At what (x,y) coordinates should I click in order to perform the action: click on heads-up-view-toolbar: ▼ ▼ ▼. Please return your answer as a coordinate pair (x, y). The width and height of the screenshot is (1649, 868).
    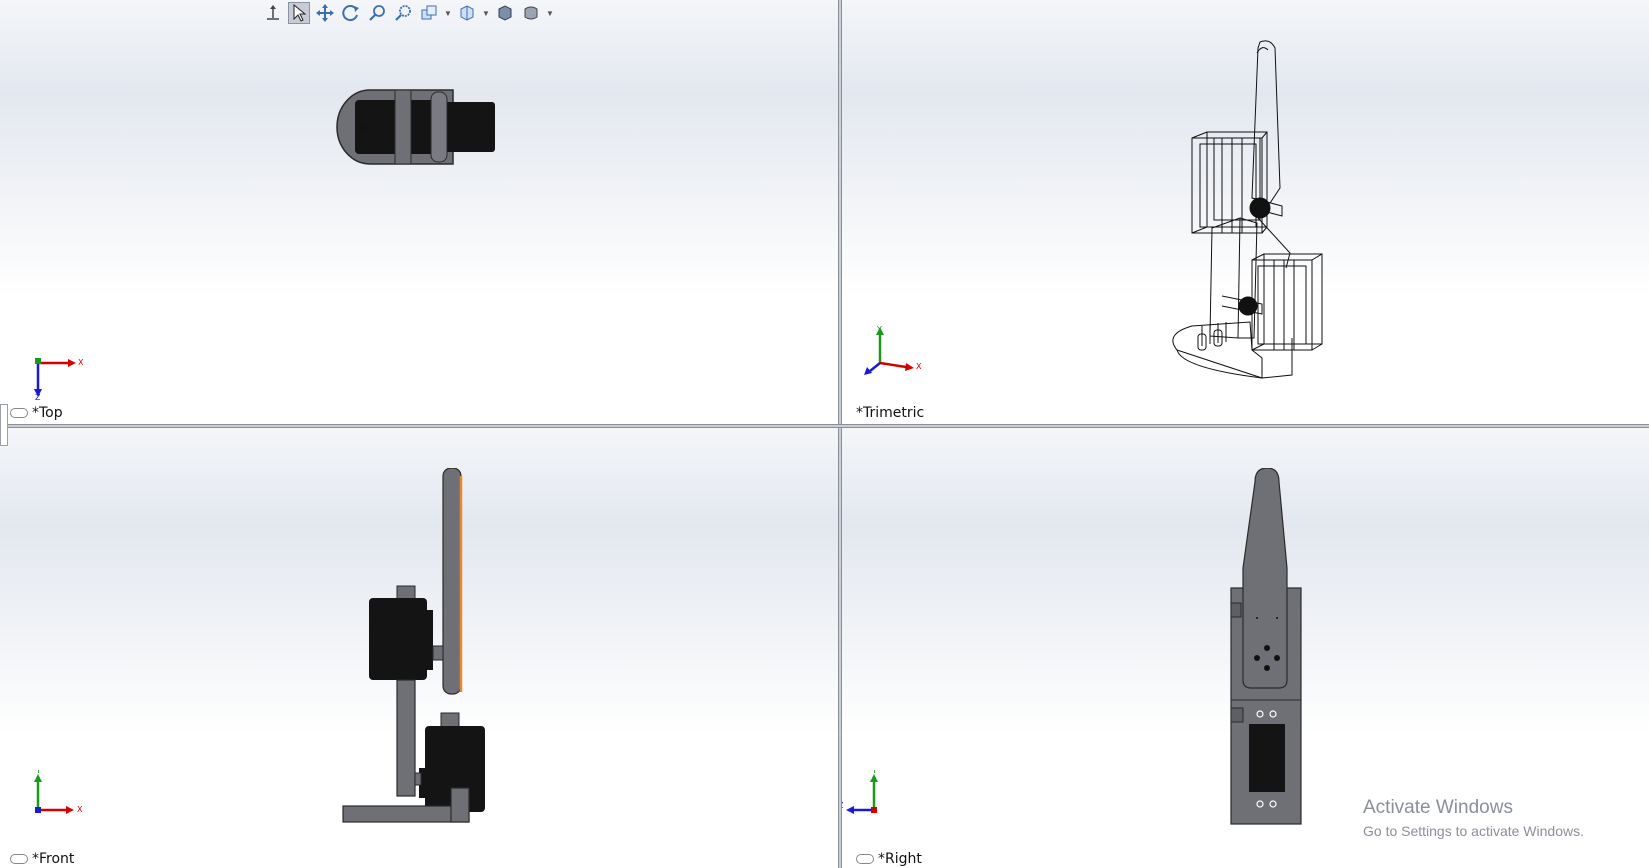
    Looking at the image, I should click on (408, 13).